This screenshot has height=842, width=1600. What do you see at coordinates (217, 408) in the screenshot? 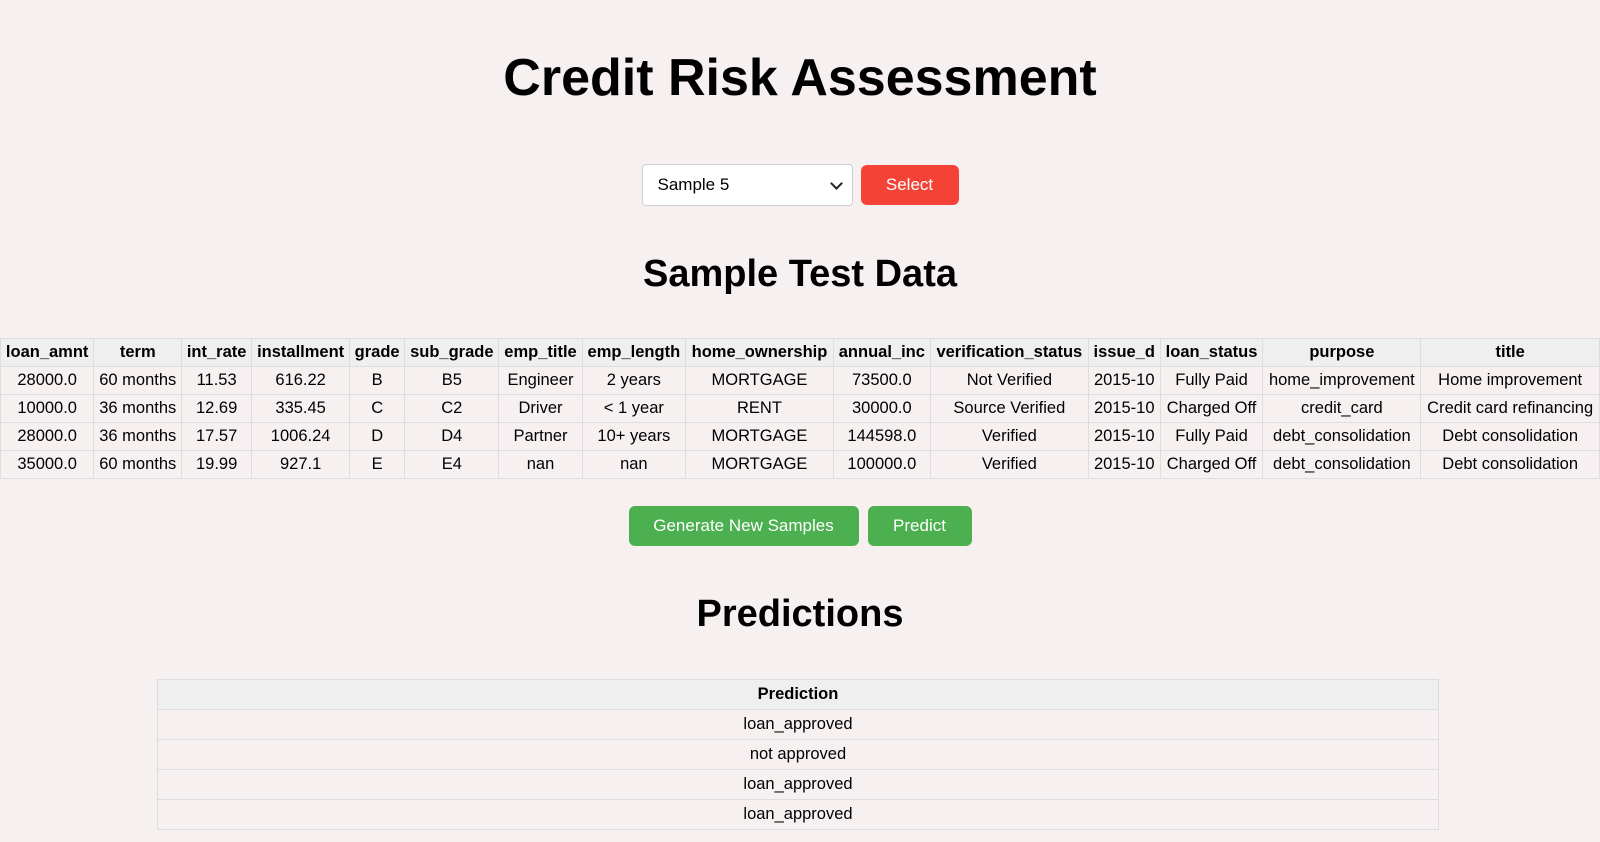
I see `table-cell: 12.69` at bounding box center [217, 408].